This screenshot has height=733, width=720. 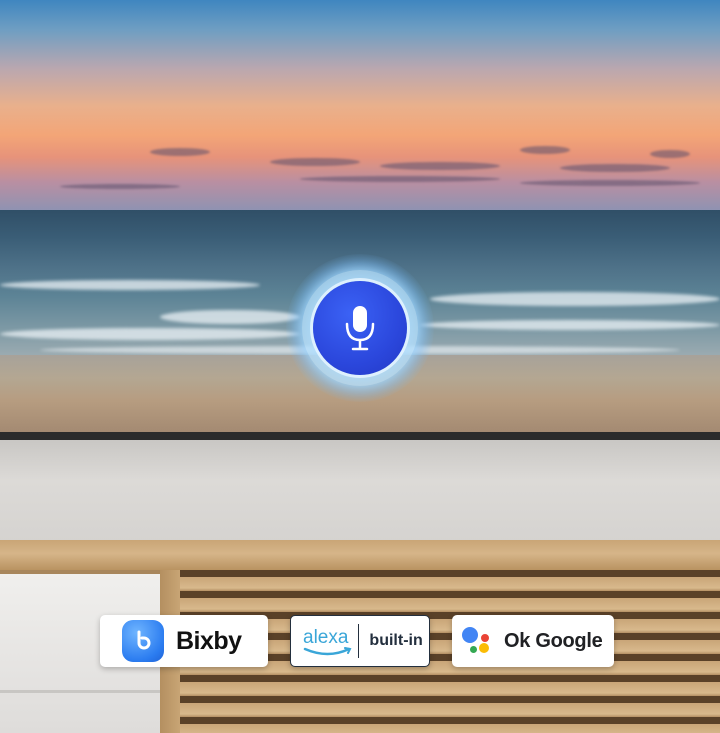 I want to click on alexa-built-in-label: built-in, so click(x=396, y=640).